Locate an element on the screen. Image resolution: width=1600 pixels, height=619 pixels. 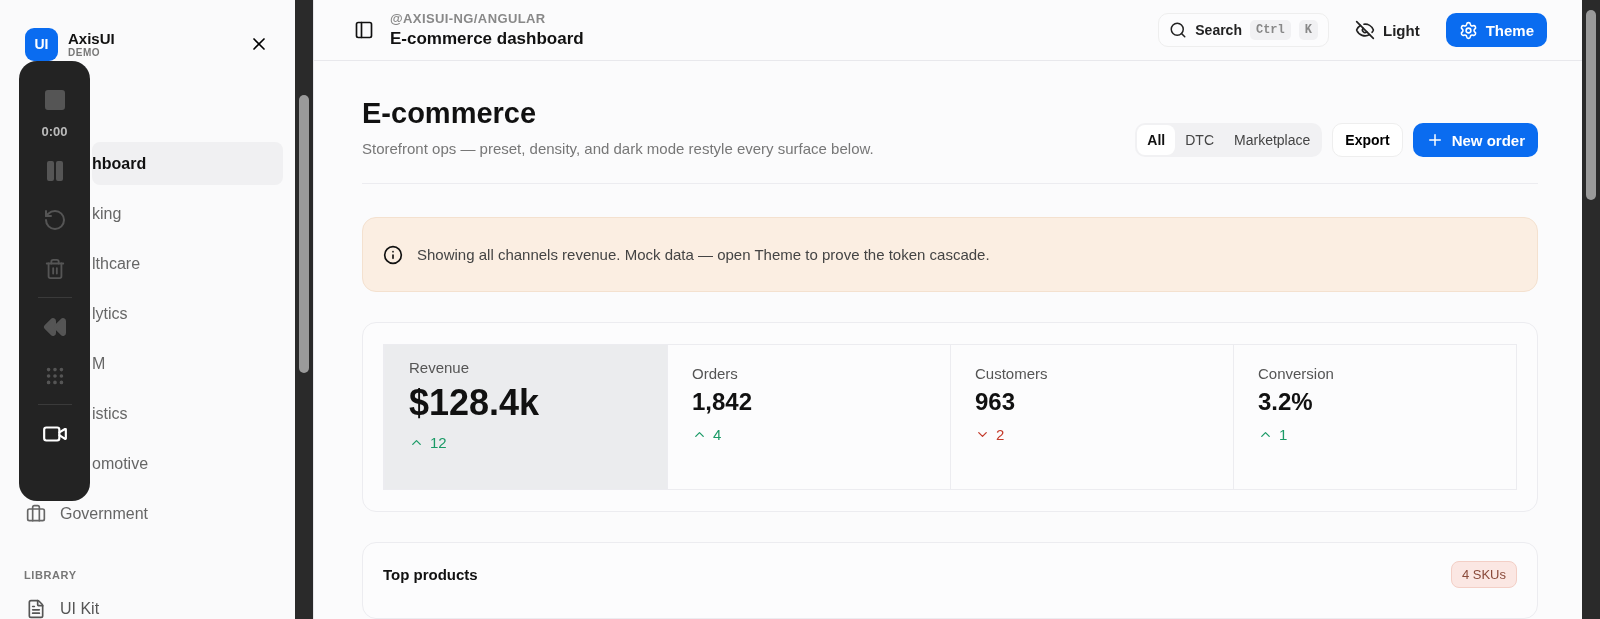
logo: UI is located at coordinates (41, 44).